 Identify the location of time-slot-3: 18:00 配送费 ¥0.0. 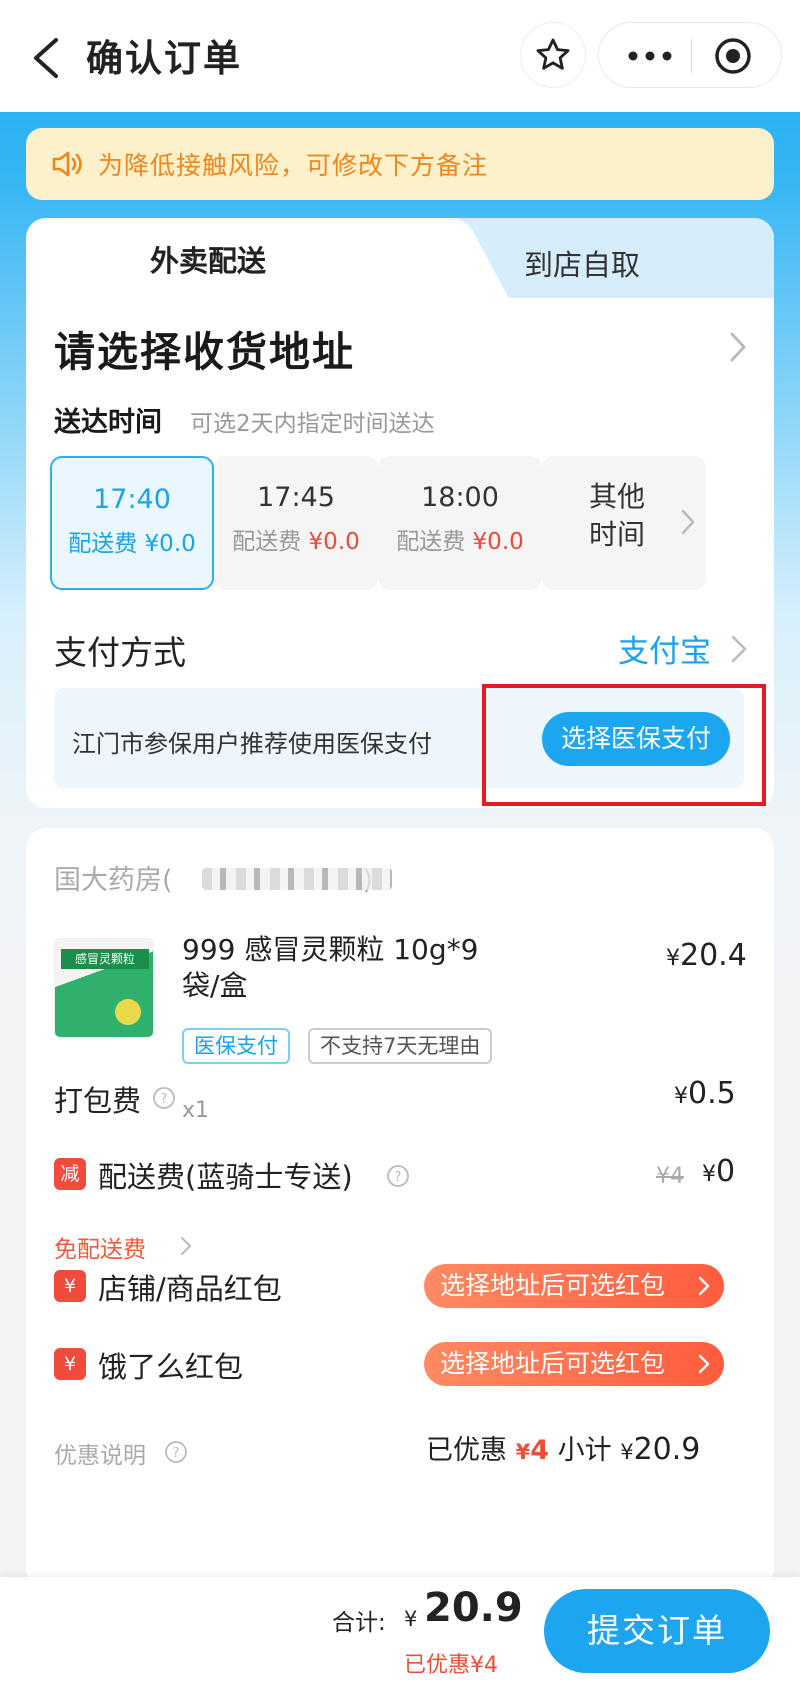
(460, 523).